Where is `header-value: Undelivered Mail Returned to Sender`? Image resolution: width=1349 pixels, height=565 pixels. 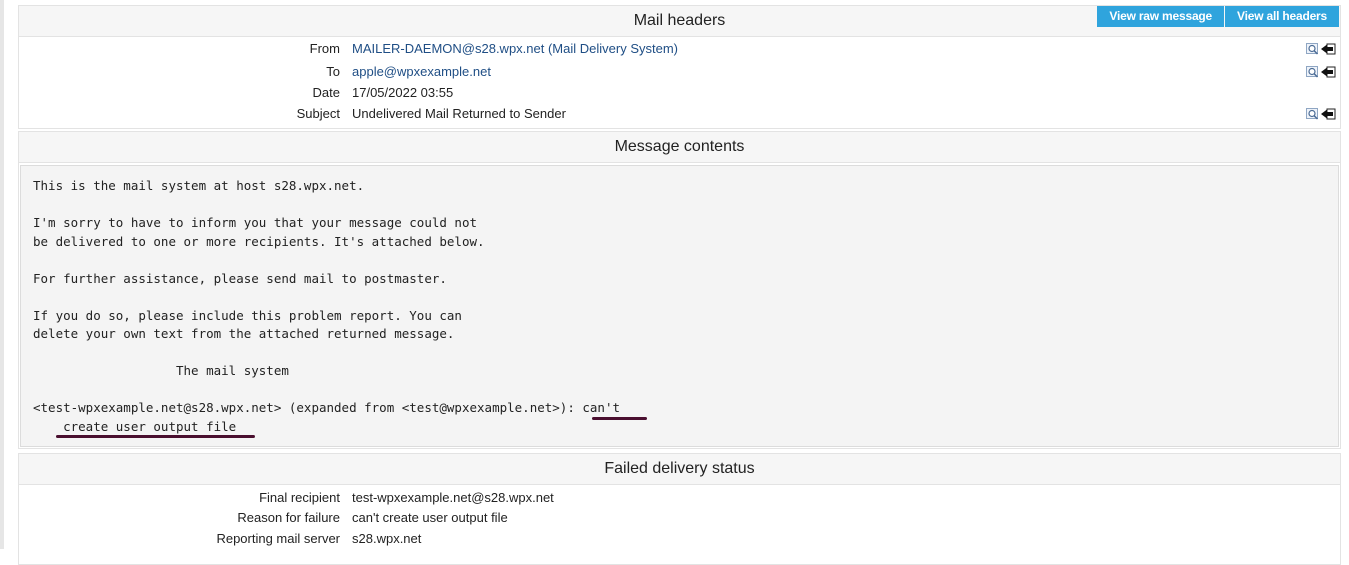
header-value: Undelivered Mail Returned to Sender is located at coordinates (459, 113).